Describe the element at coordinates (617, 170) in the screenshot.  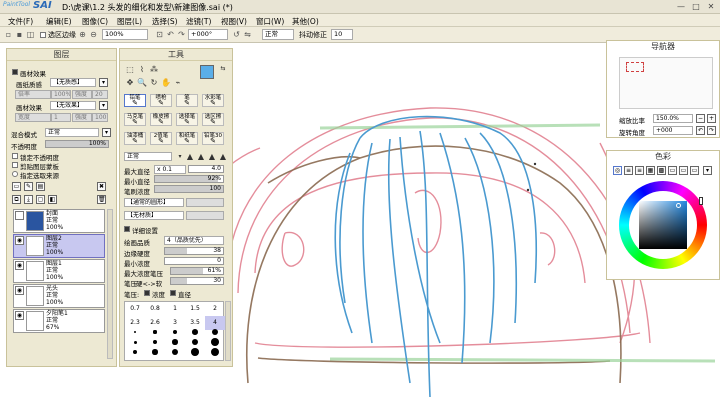
I see `color-wheel-tab-icon: ◎` at that location.